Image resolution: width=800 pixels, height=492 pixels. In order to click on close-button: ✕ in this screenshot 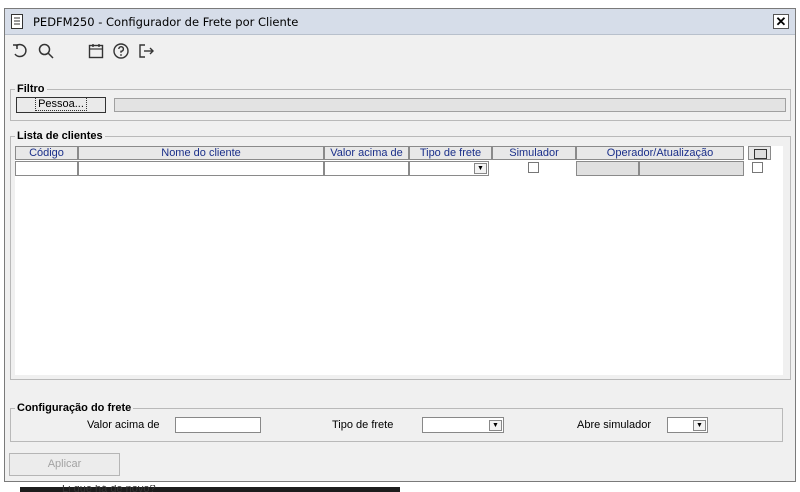, I will do `click(781, 21)`.